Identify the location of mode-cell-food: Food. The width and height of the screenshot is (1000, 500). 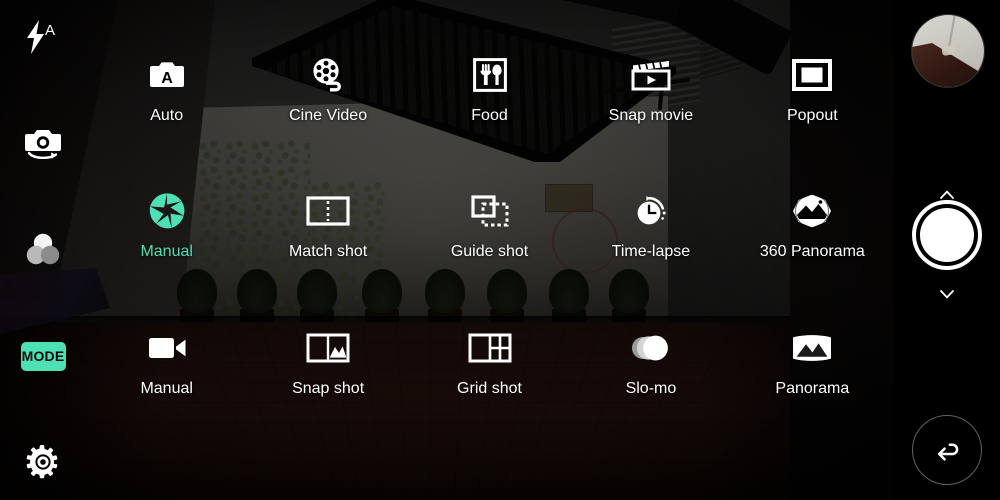
(489, 107).